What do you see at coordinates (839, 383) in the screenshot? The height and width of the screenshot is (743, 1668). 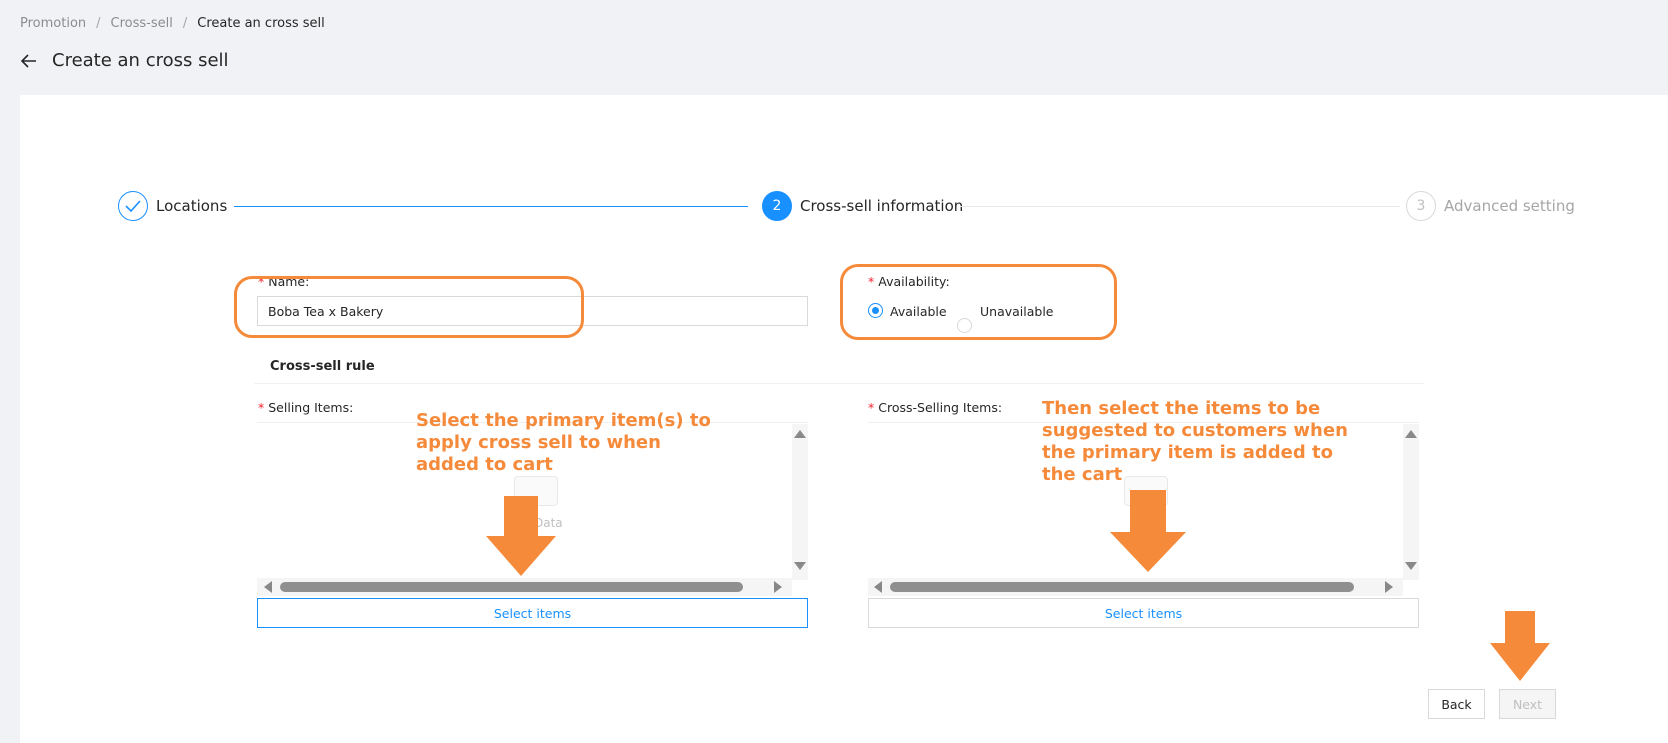 I see `section-divider` at bounding box center [839, 383].